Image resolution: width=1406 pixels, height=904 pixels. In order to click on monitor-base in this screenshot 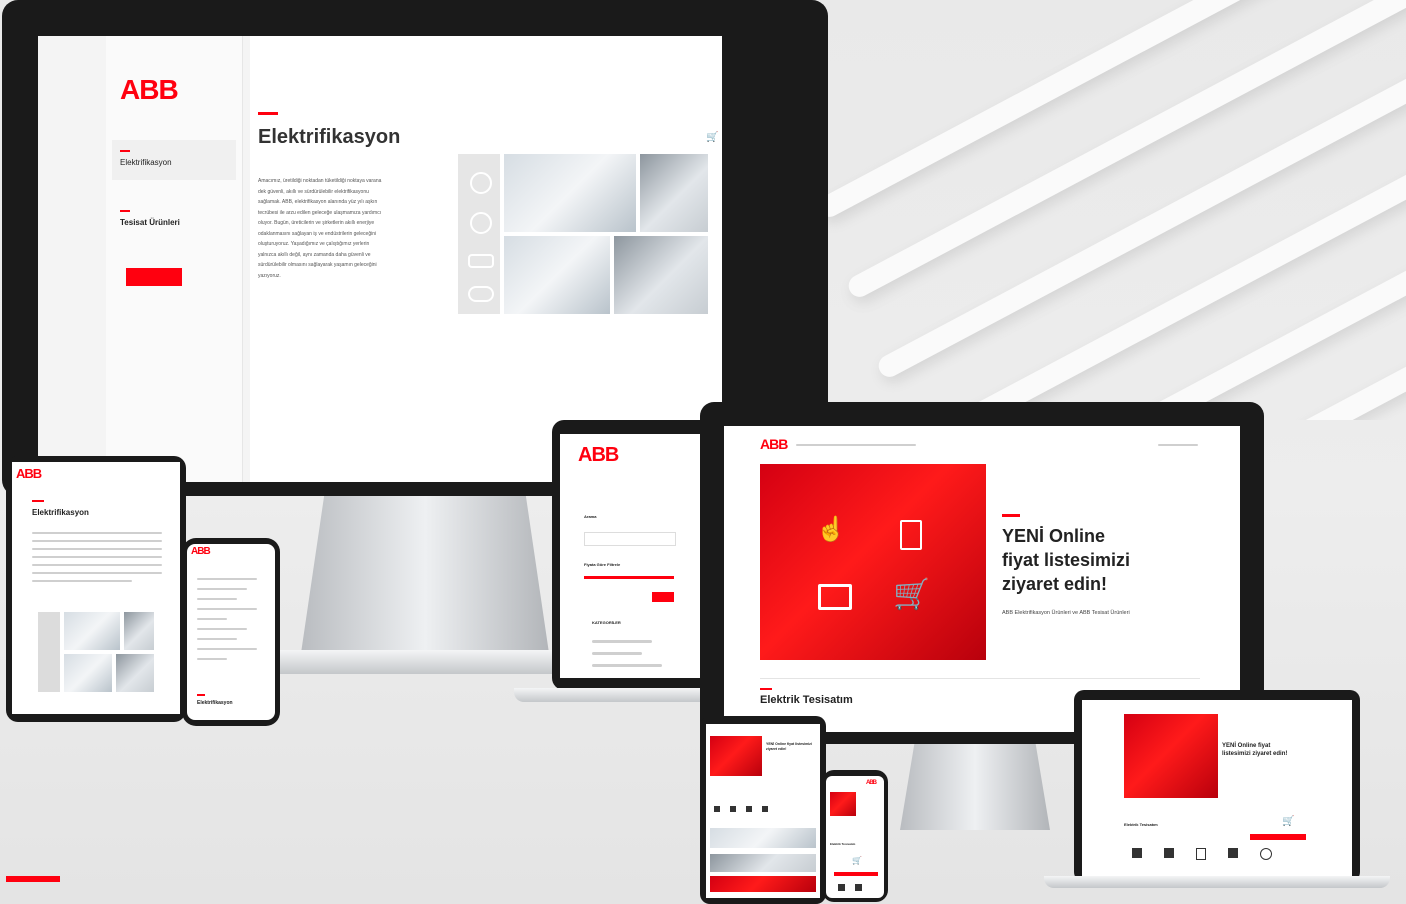, I will do `click(425, 662)`.